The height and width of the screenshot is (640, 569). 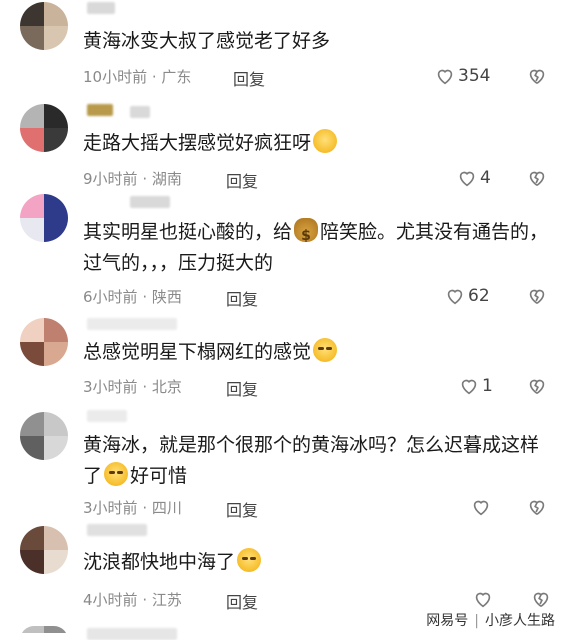 What do you see at coordinates (520, 621) in the screenshot?
I see `watermark-author: 小彦人生路` at bounding box center [520, 621].